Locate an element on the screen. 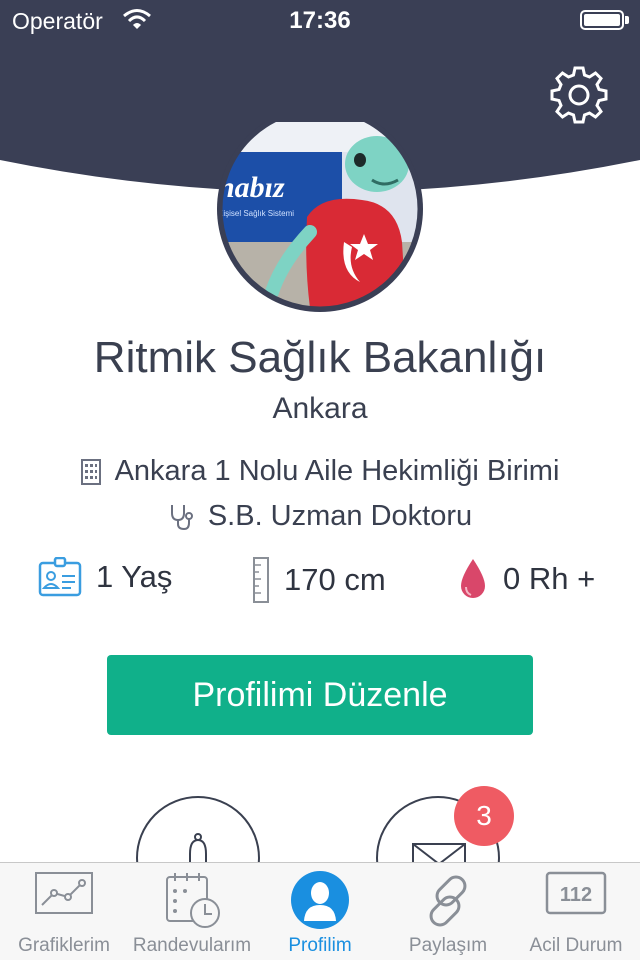  clock: 17:36 is located at coordinates (320, 20).